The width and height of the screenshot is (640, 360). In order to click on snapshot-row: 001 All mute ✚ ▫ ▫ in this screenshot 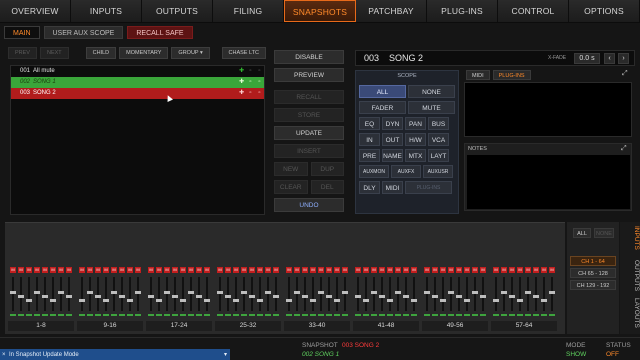, I will do `click(137, 71)`.